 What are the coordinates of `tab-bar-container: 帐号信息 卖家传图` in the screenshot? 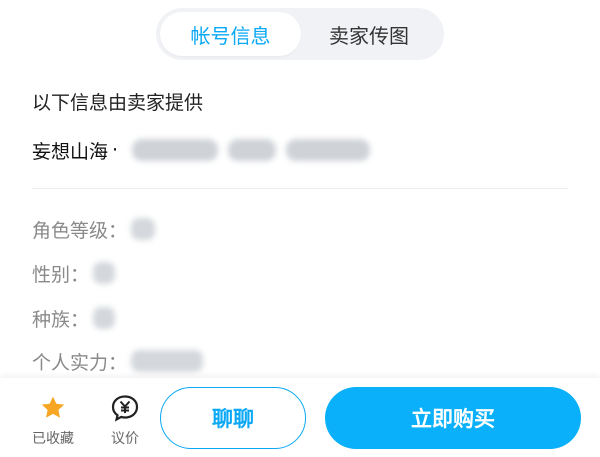 It's located at (300, 34).